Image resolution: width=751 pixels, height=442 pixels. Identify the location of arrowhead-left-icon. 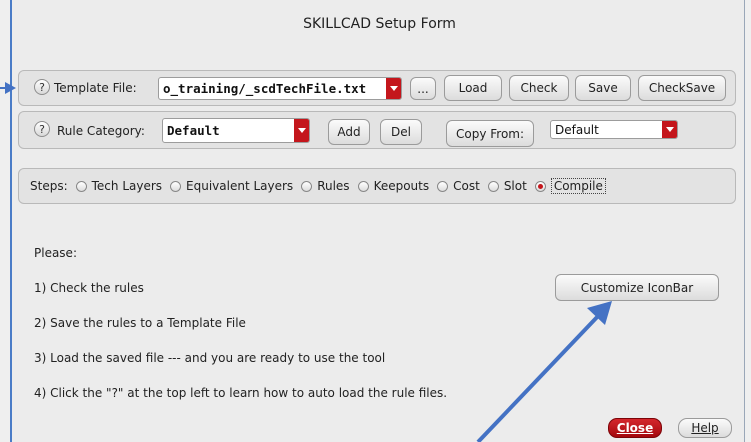
(10, 88).